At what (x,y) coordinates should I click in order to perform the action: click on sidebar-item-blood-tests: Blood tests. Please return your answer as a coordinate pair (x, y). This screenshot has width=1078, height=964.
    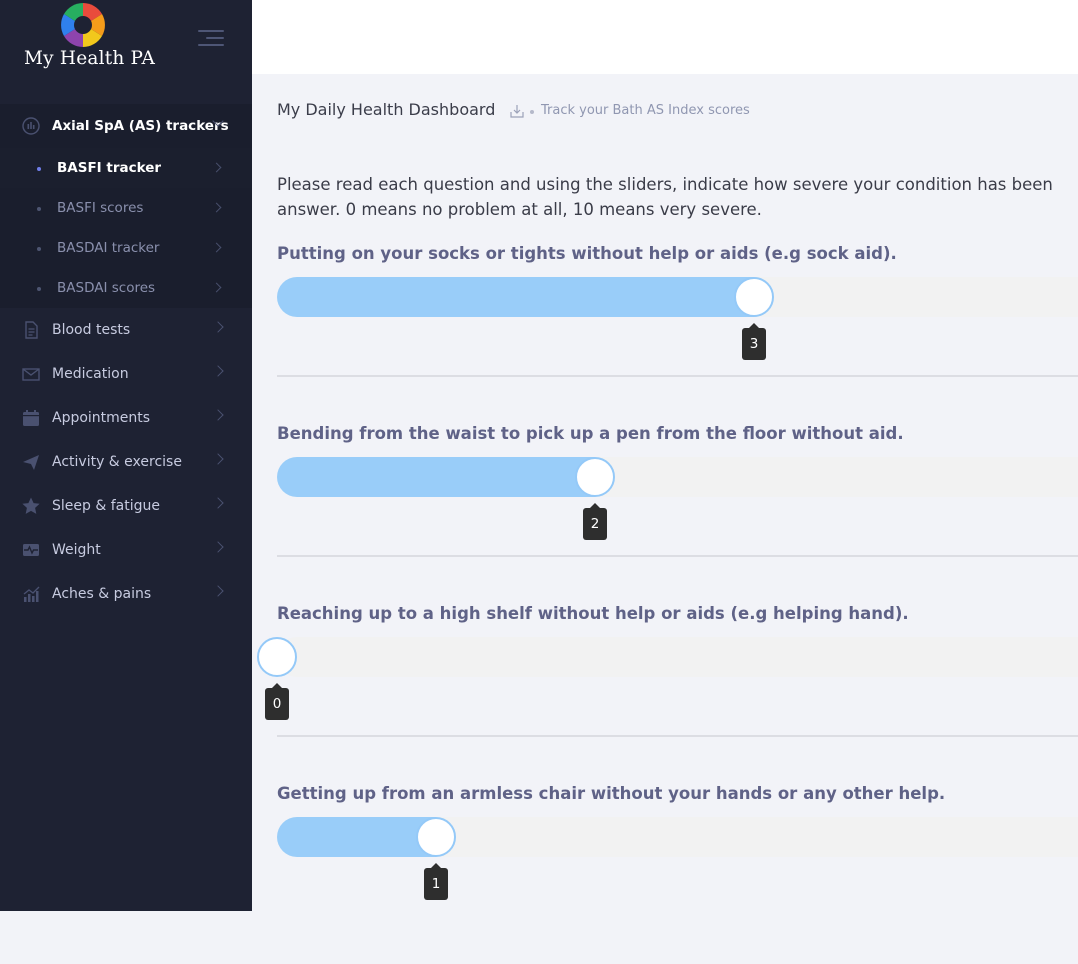
    Looking at the image, I should click on (126, 330).